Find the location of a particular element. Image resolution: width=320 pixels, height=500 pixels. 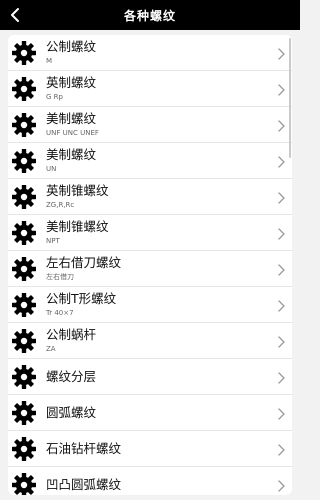

list-item: 美制锥螺纹 NPT is located at coordinates (150, 233).